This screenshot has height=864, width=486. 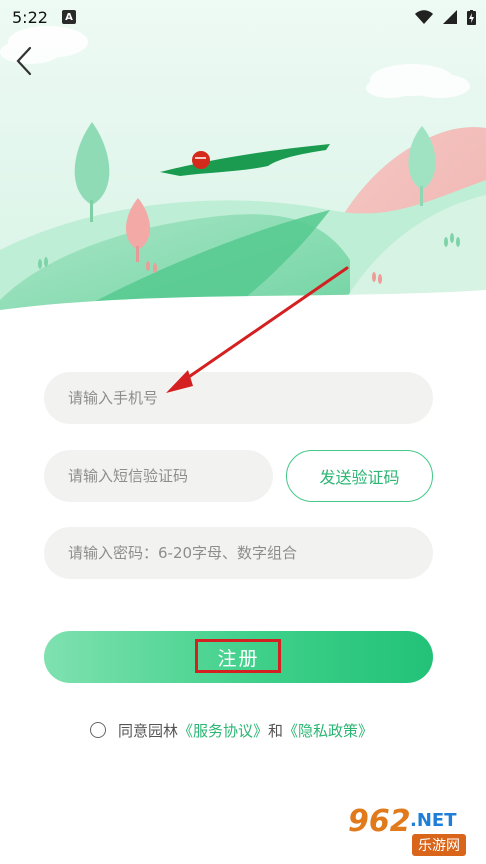 What do you see at coordinates (439, 845) in the screenshot?
I see `watermark-sub: 乐游网` at bounding box center [439, 845].